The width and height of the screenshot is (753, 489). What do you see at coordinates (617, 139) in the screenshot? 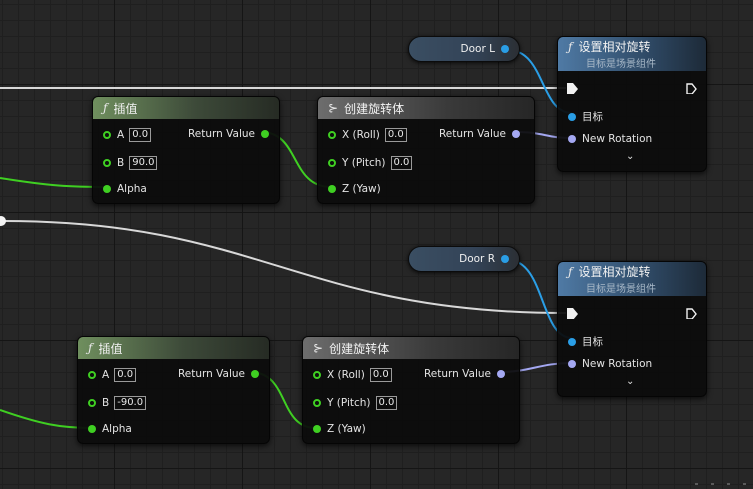
I see `pin-label: New Rotation` at bounding box center [617, 139].